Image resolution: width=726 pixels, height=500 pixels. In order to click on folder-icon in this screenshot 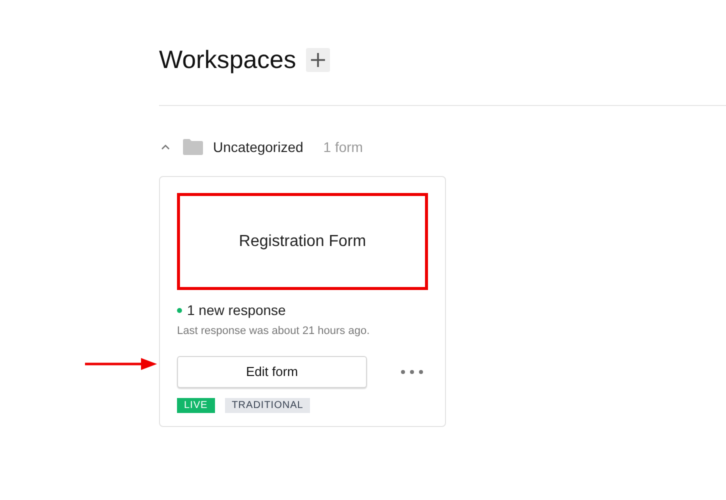, I will do `click(193, 147)`.